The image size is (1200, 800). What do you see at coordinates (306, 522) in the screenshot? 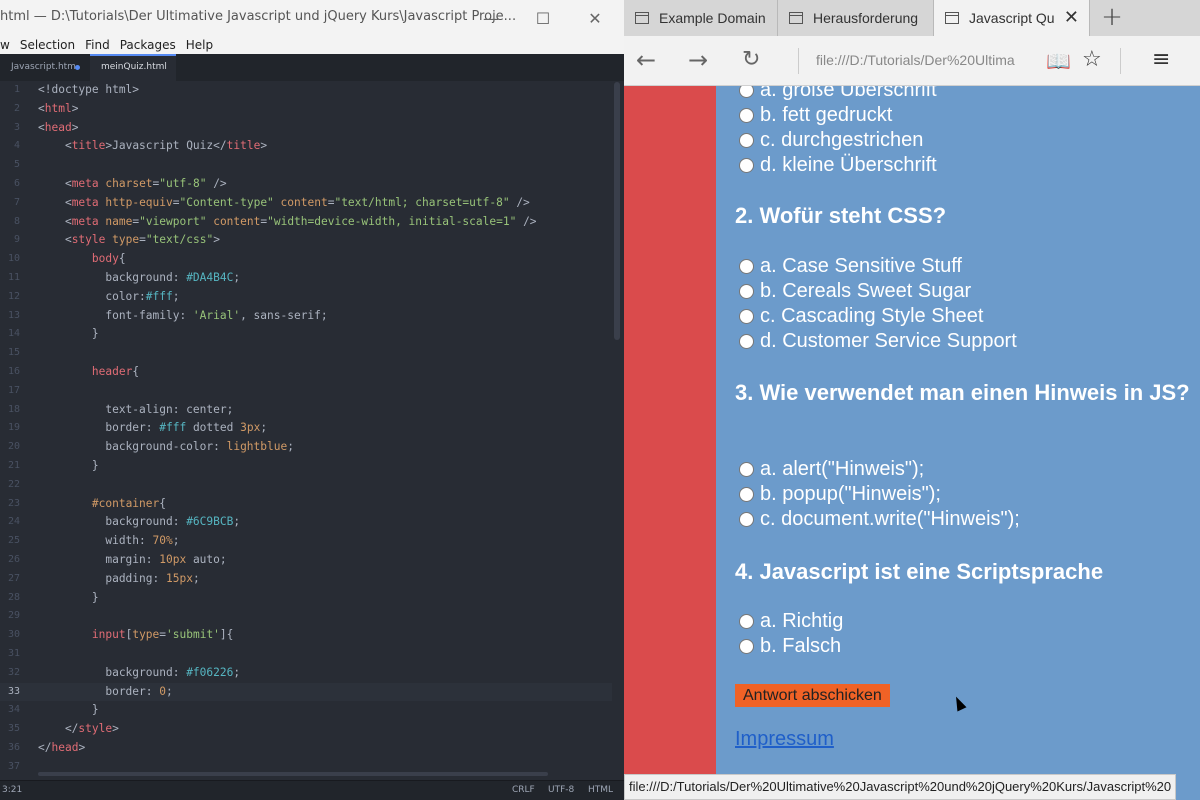
I see `code-line: 24 background: #6C9BCB;` at bounding box center [306, 522].